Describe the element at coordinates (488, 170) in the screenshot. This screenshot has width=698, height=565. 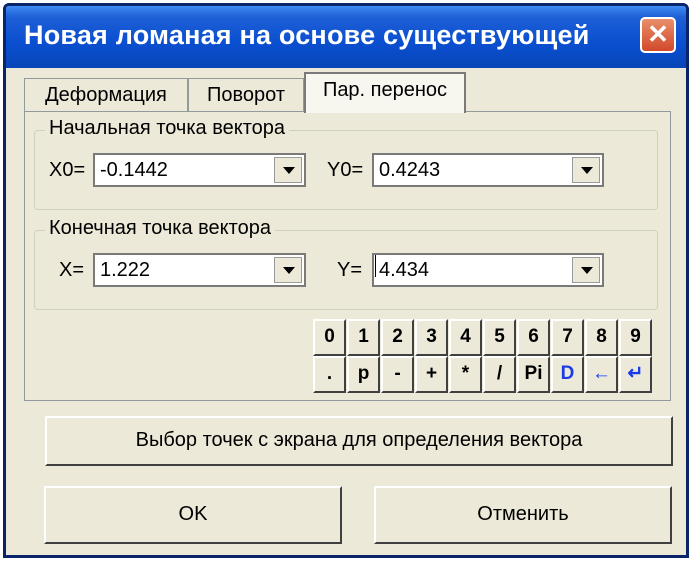
I see `y0-combobox: 0.4243` at that location.